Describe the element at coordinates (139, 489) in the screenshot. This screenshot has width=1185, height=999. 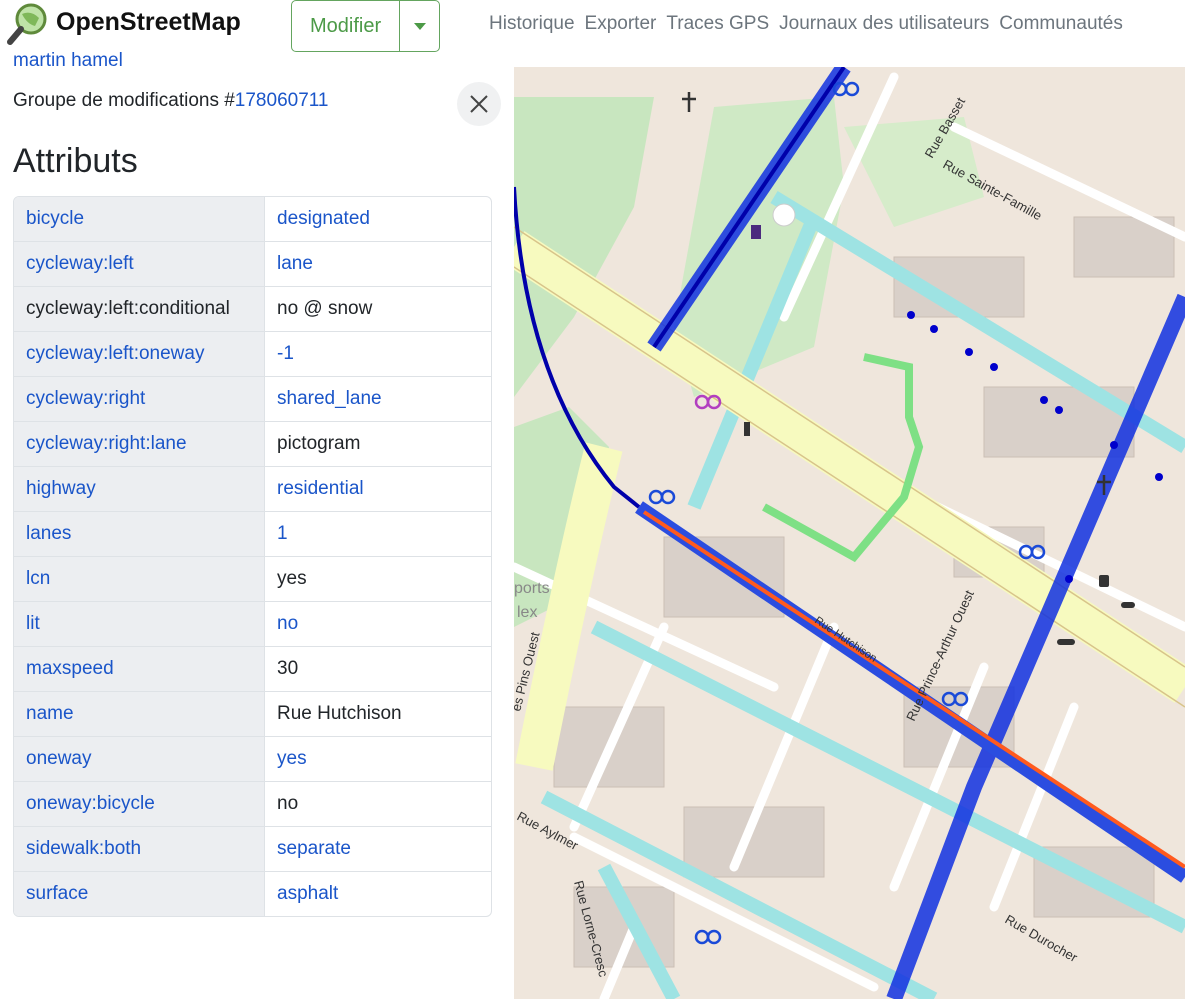
I see `tag-key: highway` at that location.